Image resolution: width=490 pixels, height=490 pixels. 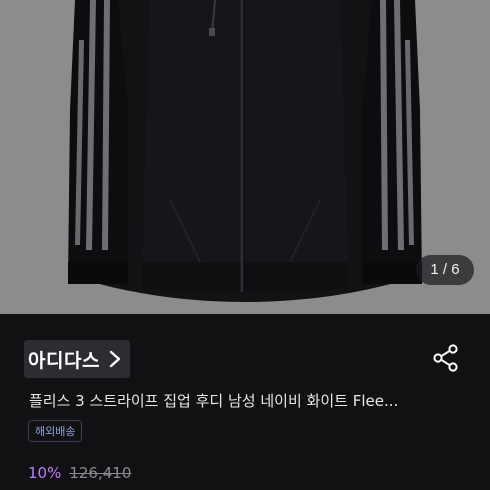 I want to click on overseas-shipping-badge: 해외배송, so click(x=55, y=431).